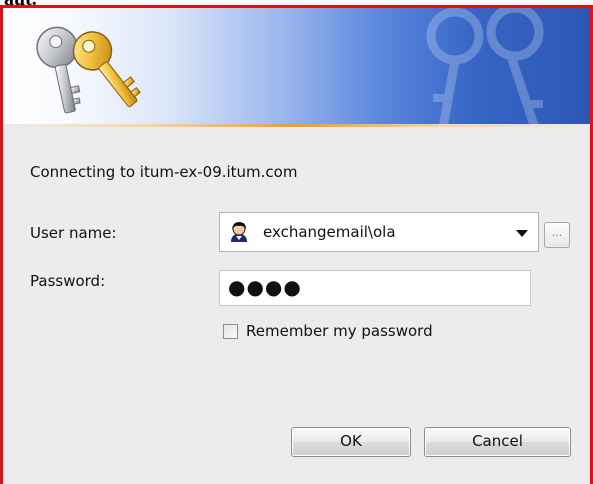 Image resolution: width=593 pixels, height=484 pixels. What do you see at coordinates (164, 172) in the screenshot?
I see `connecting-text: Connecting to itum-ex-09.itum.com` at bounding box center [164, 172].